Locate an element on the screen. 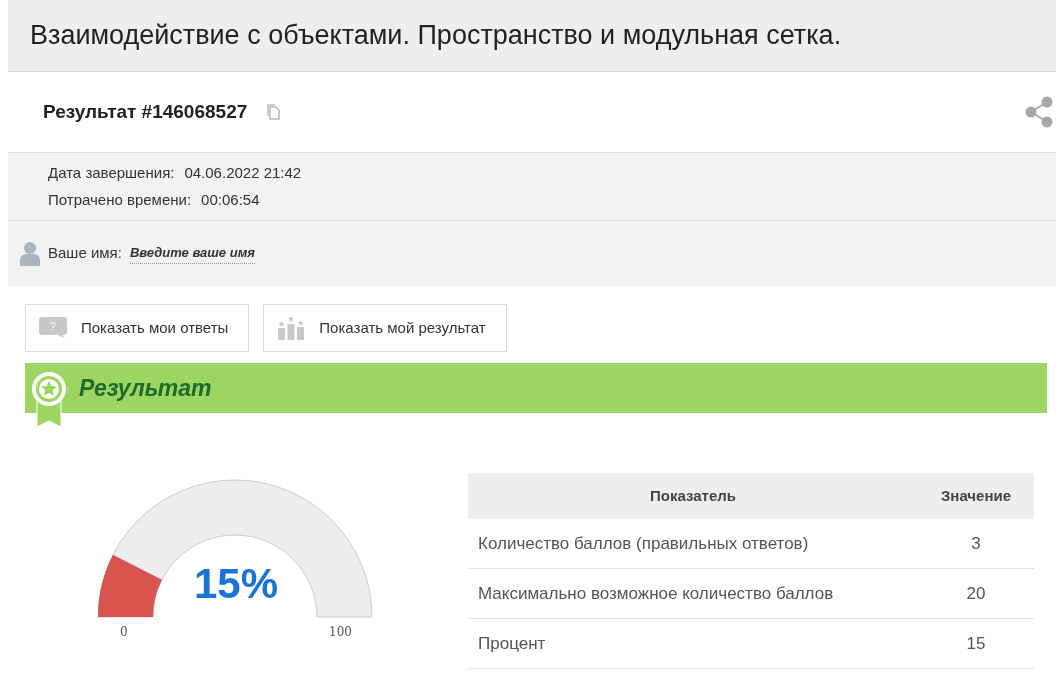  detail-label: Потрачено времени: is located at coordinates (120, 199).